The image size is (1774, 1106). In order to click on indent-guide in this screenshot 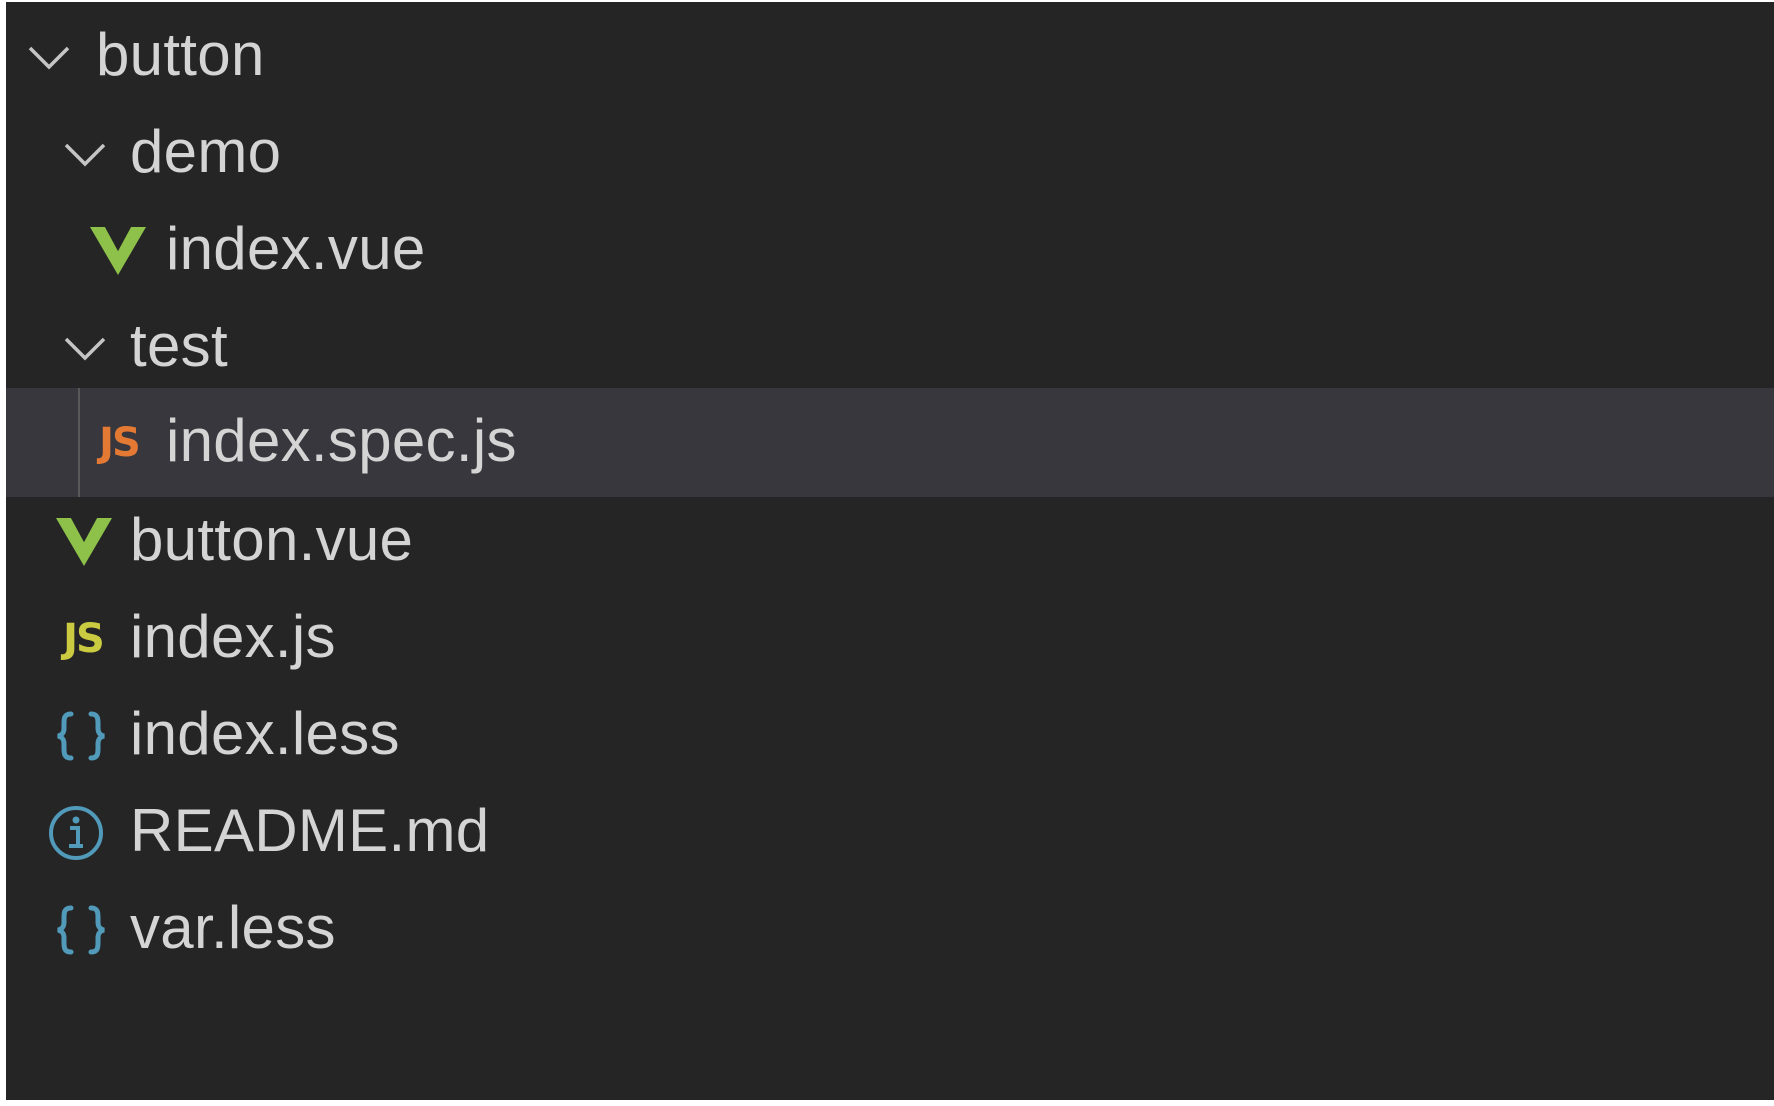, I will do `click(79, 442)`.